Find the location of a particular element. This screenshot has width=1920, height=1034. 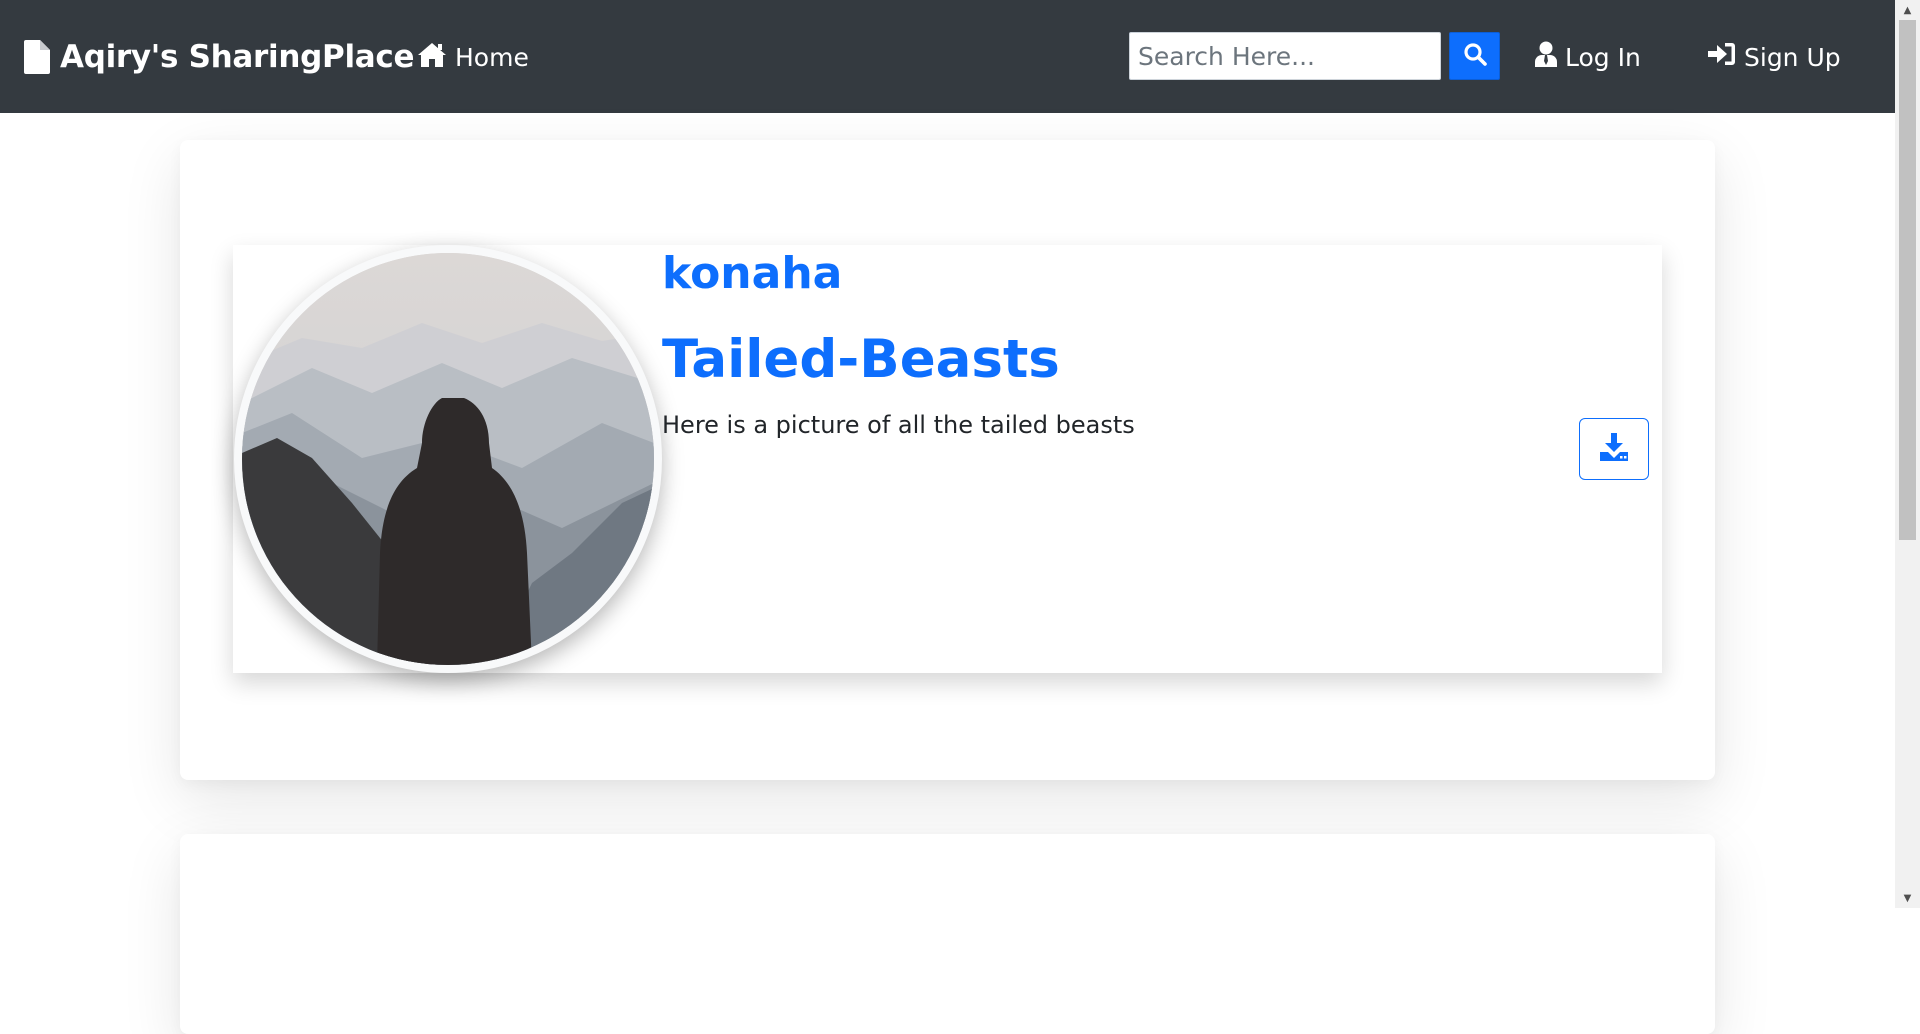

file-icon is located at coordinates (37, 57).